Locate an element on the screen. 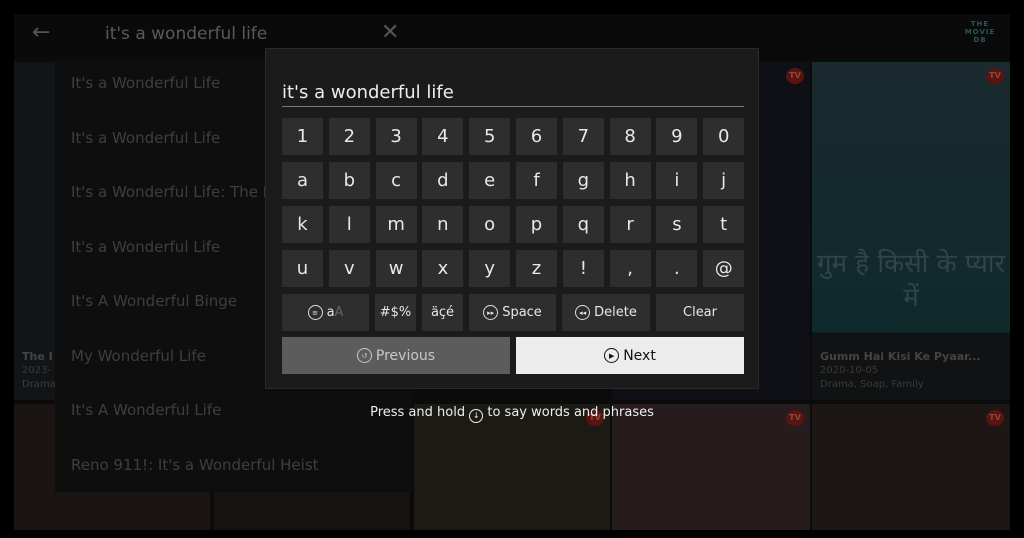 Image resolution: width=1024 pixels, height=538 pixels. key-k: k is located at coordinates (302, 224).